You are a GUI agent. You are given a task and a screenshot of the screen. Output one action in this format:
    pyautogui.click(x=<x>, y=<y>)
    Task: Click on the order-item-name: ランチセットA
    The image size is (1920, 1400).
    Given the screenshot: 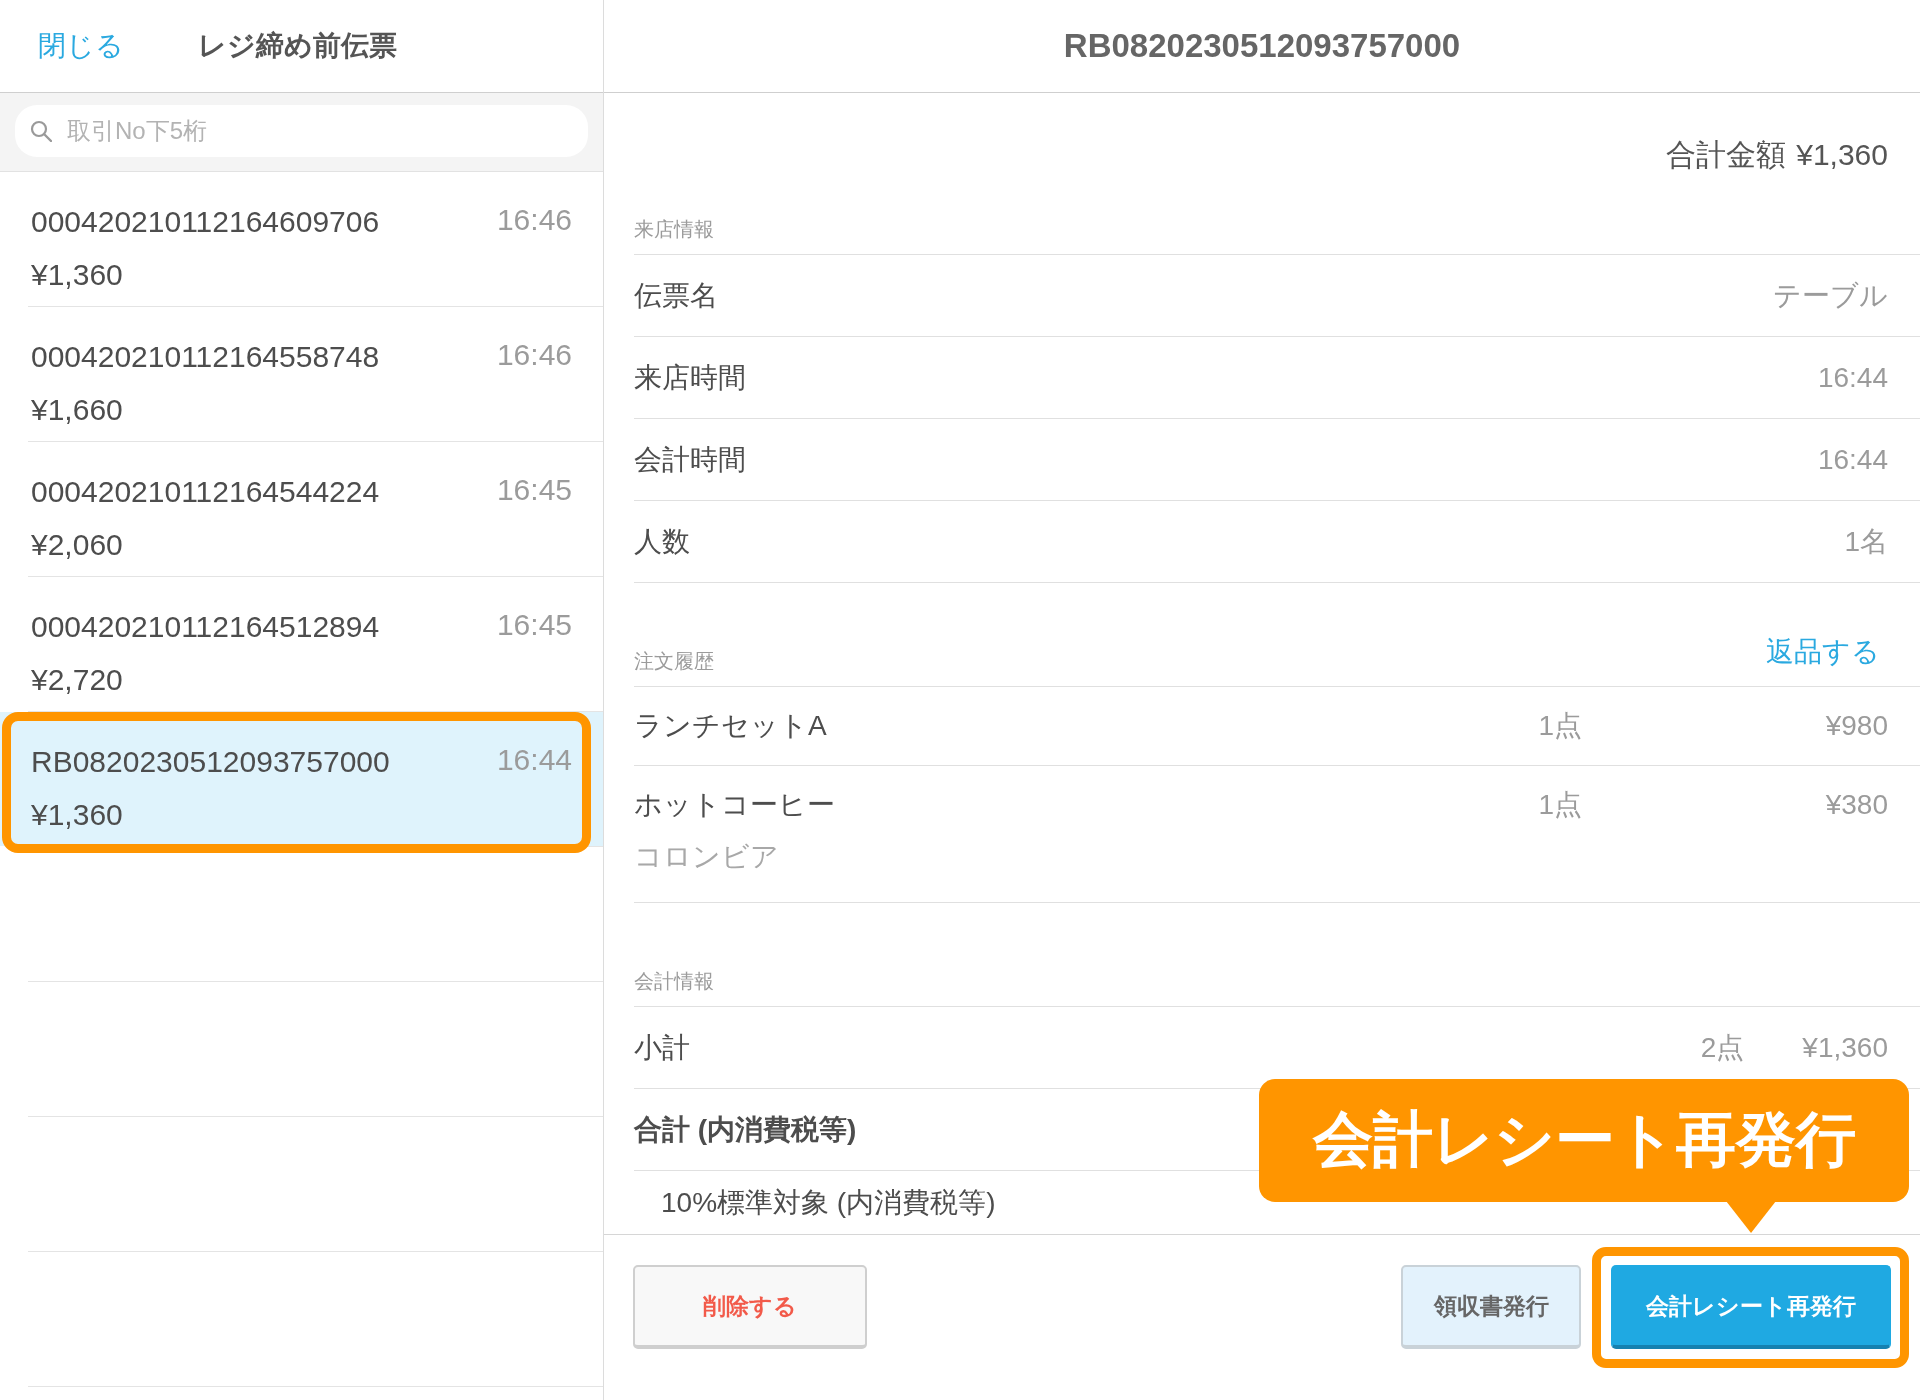 What is the action you would take?
    pyautogui.click(x=730, y=726)
    